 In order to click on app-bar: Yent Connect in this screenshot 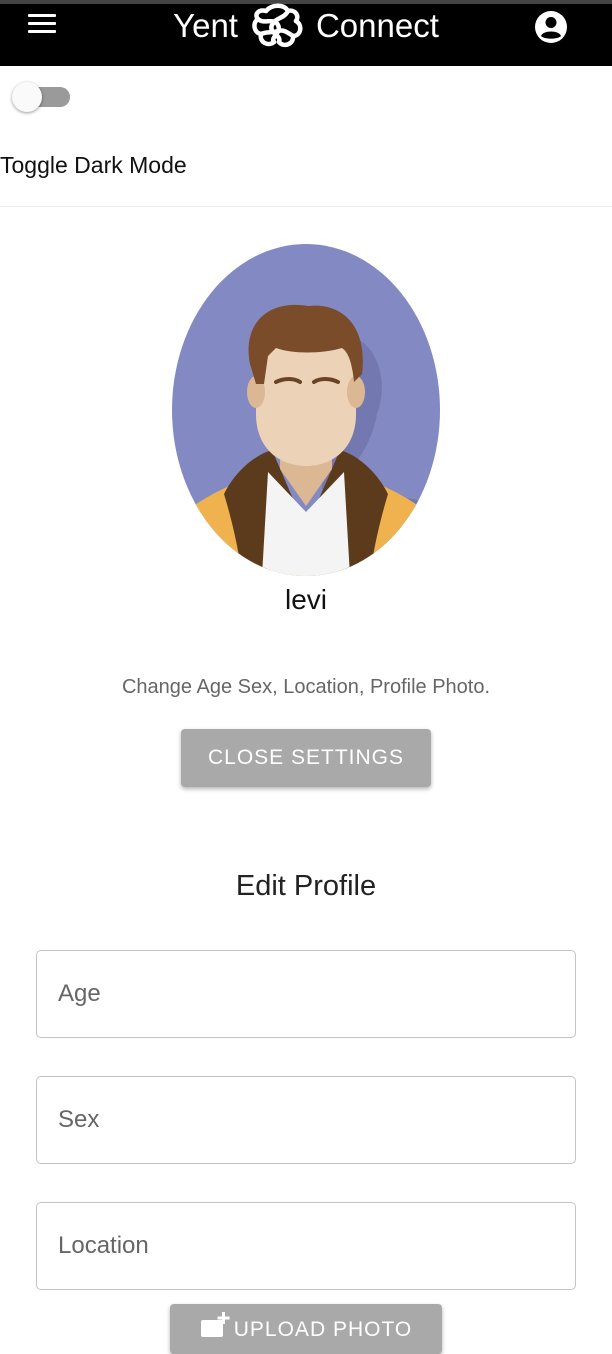, I will do `click(306, 33)`.